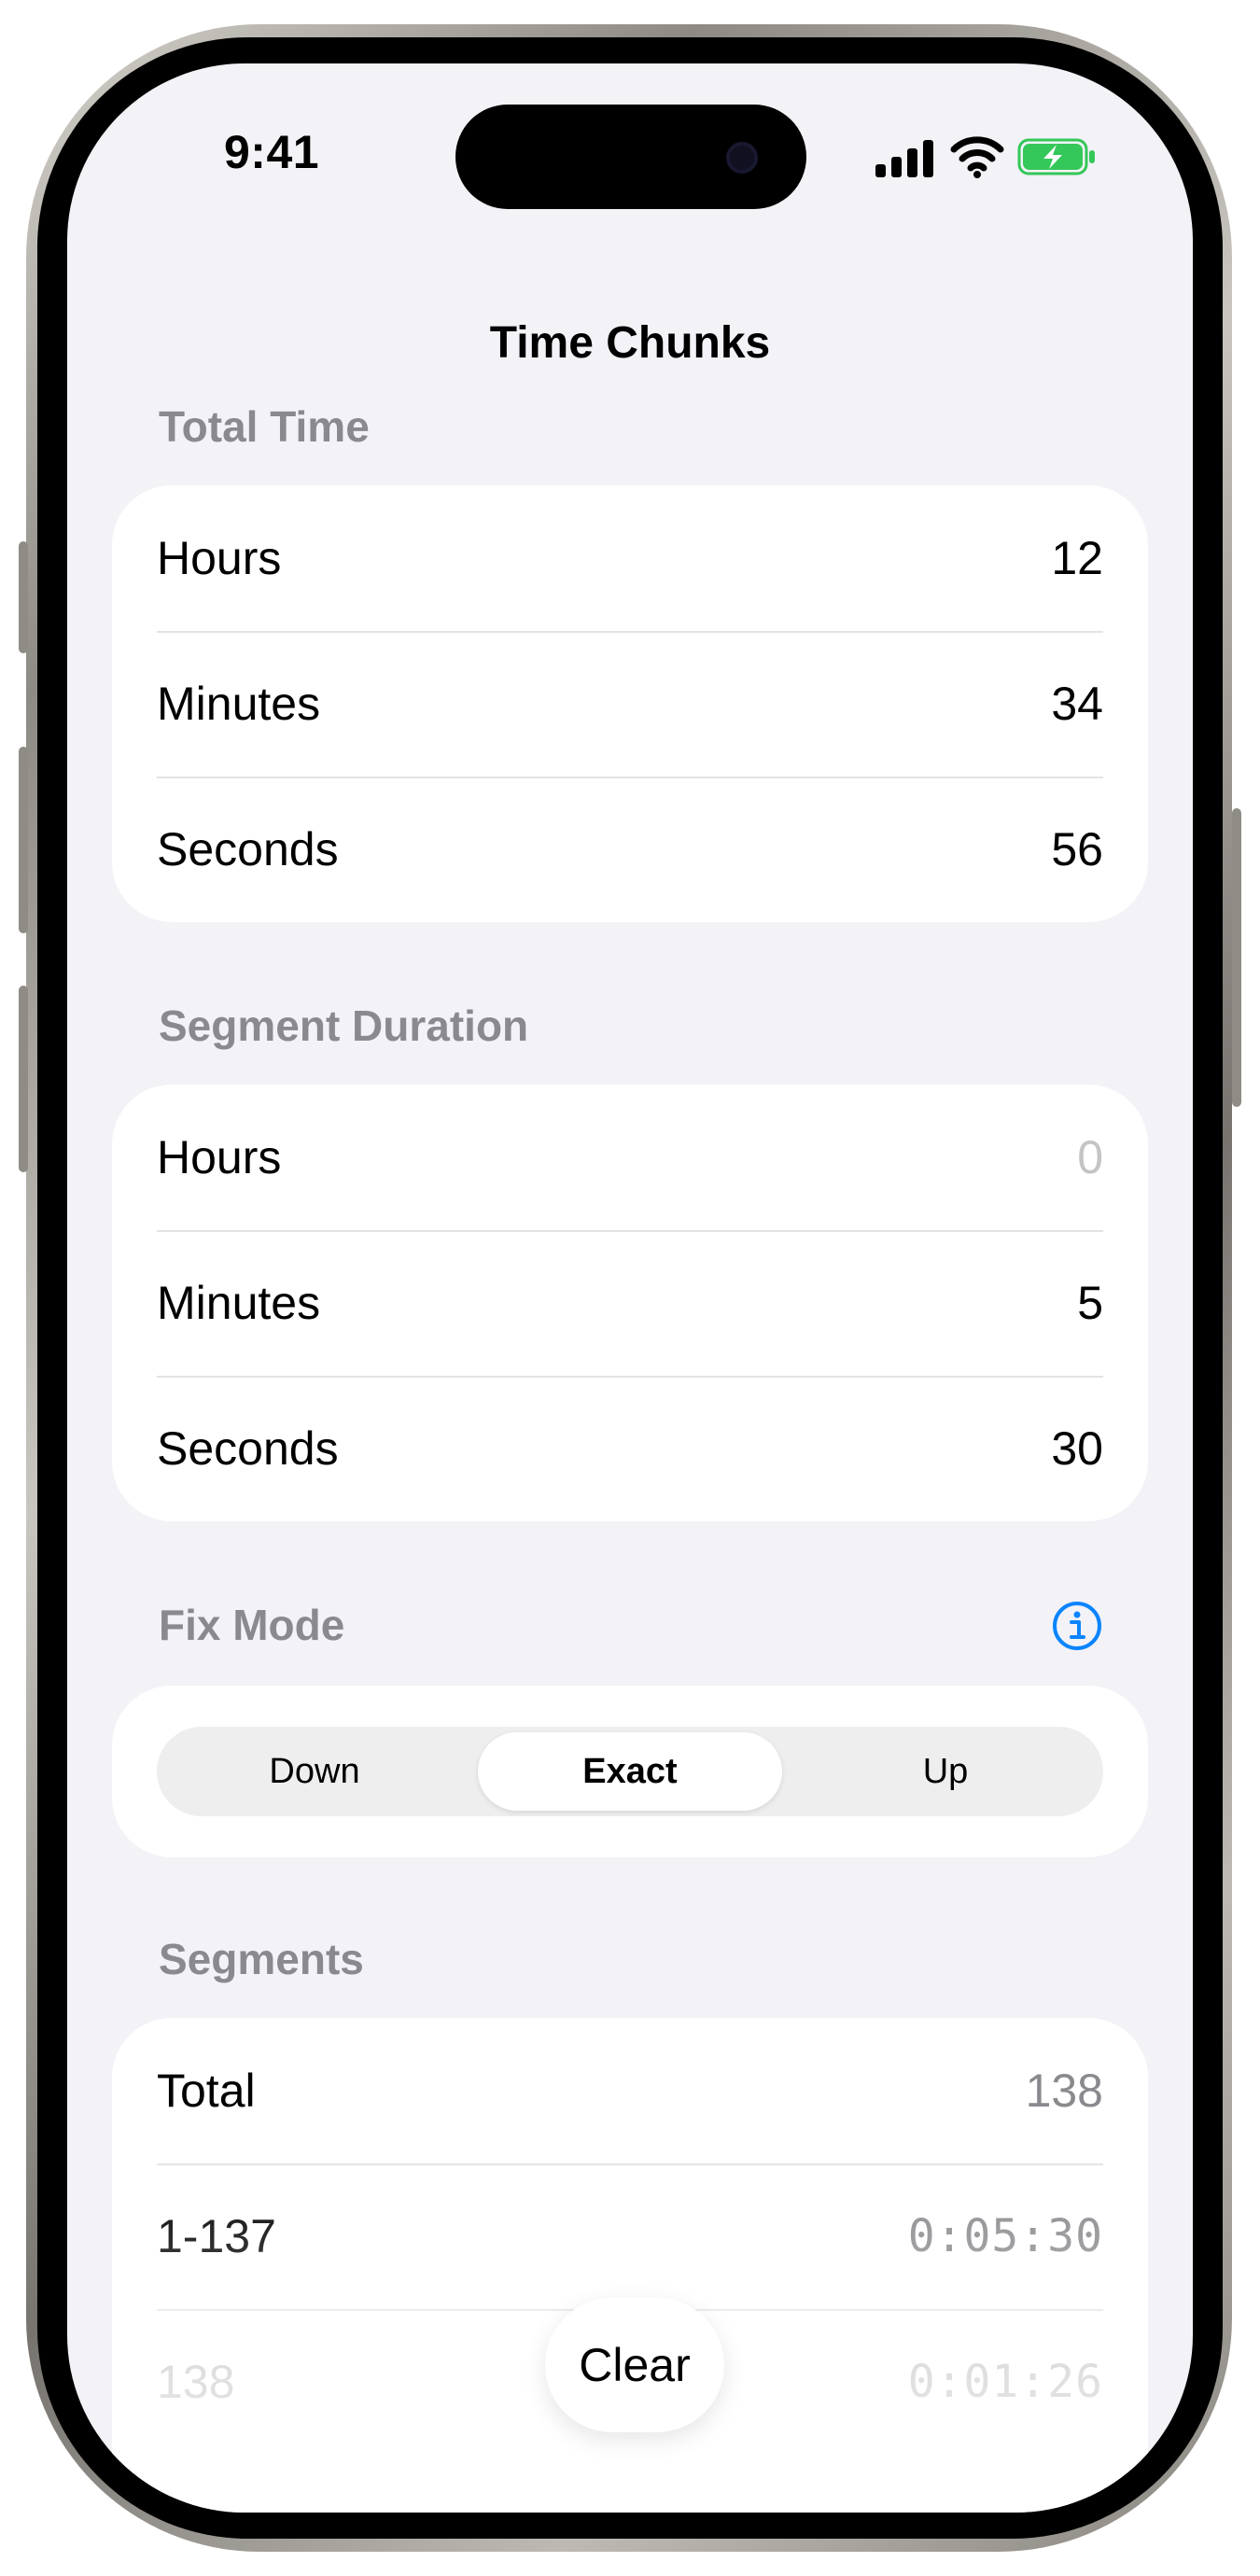  What do you see at coordinates (1077, 558) in the screenshot?
I see `total-hours-field: 12` at bounding box center [1077, 558].